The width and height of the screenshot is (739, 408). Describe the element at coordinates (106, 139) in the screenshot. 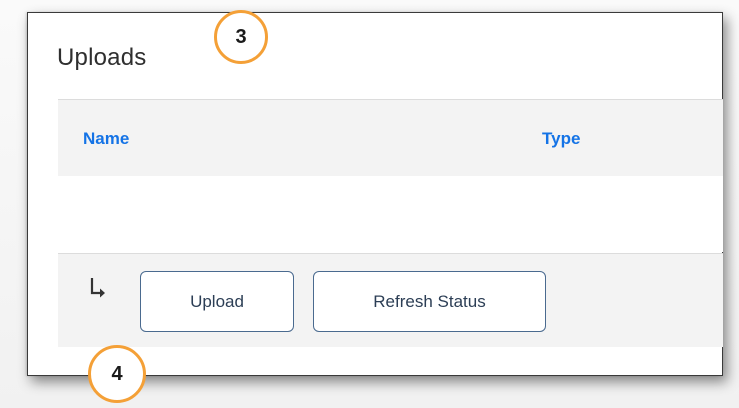

I see `column-header-name: Name` at that location.